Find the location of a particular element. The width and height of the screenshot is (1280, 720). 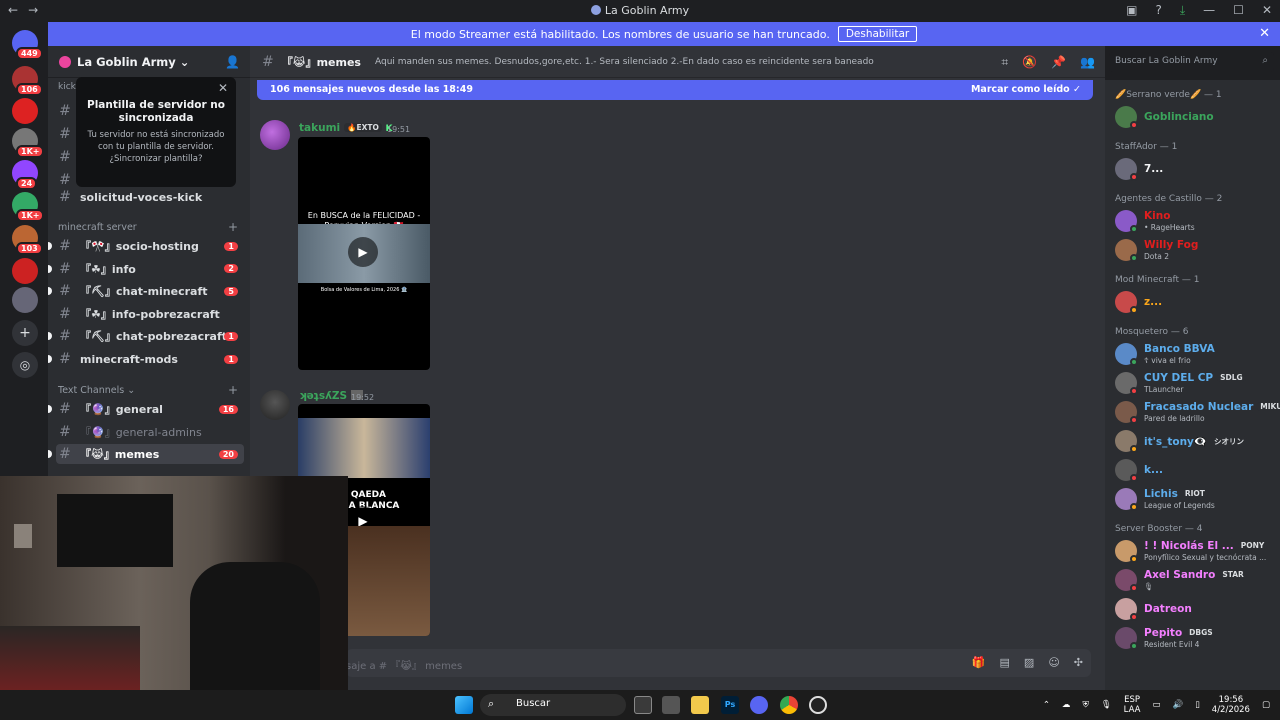

member-item: it's_tony👁‍🗨 シオリン is located at coordinates (1195, 441).